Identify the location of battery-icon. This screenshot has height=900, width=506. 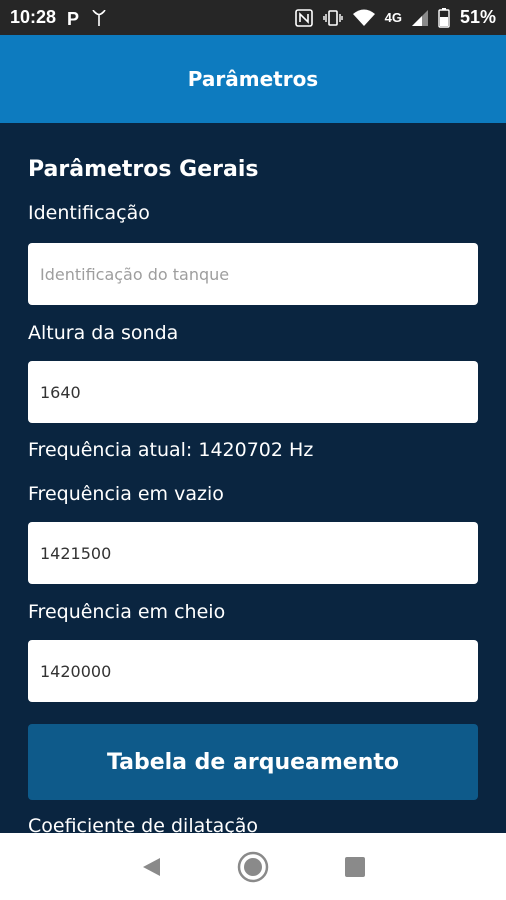
(444, 17).